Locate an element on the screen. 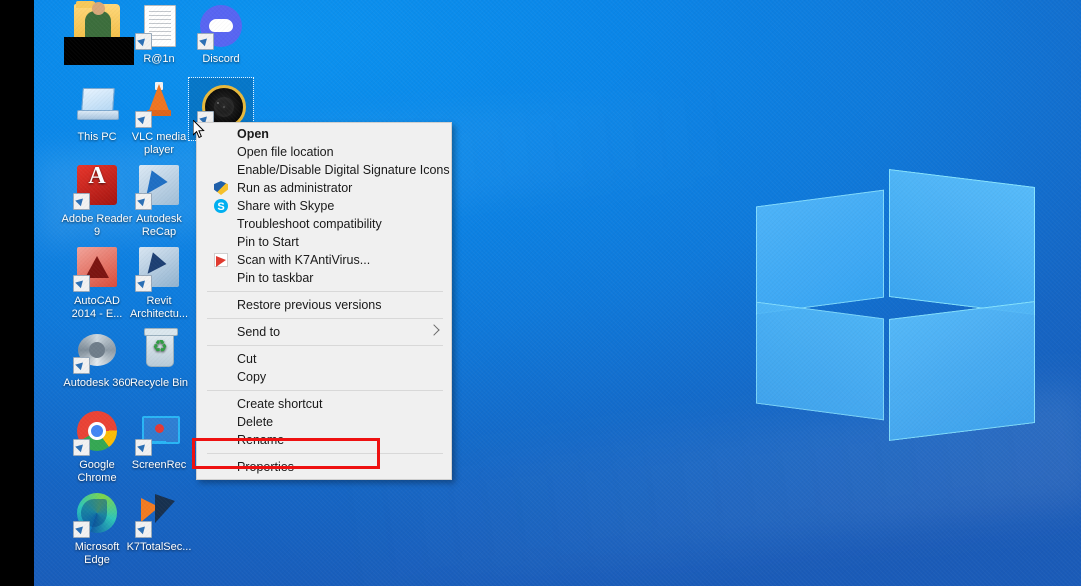 Image resolution: width=1081 pixels, height=586 pixels. chevron-right-icon is located at coordinates (434, 330).